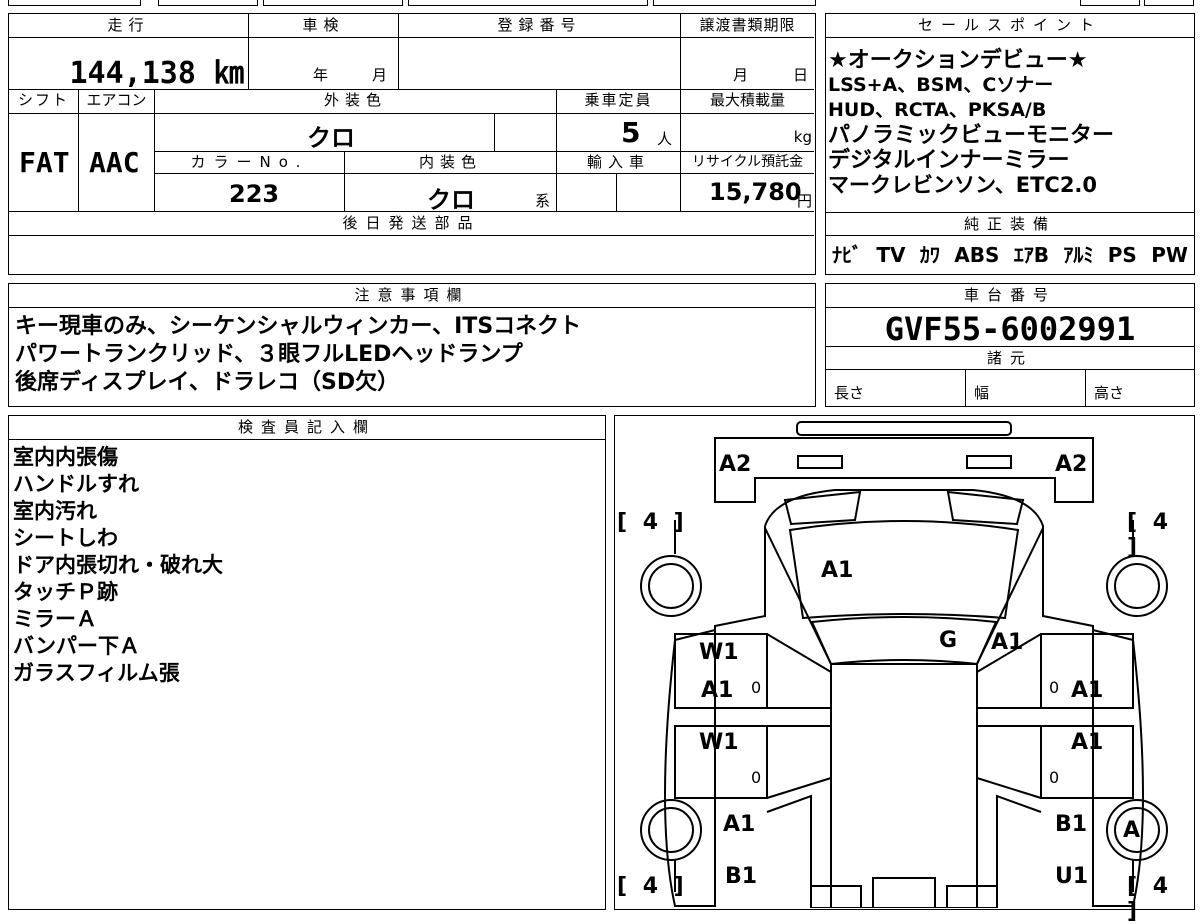  Describe the element at coordinates (977, 255) in the screenshot. I see `equipment-item: ABS` at that location.